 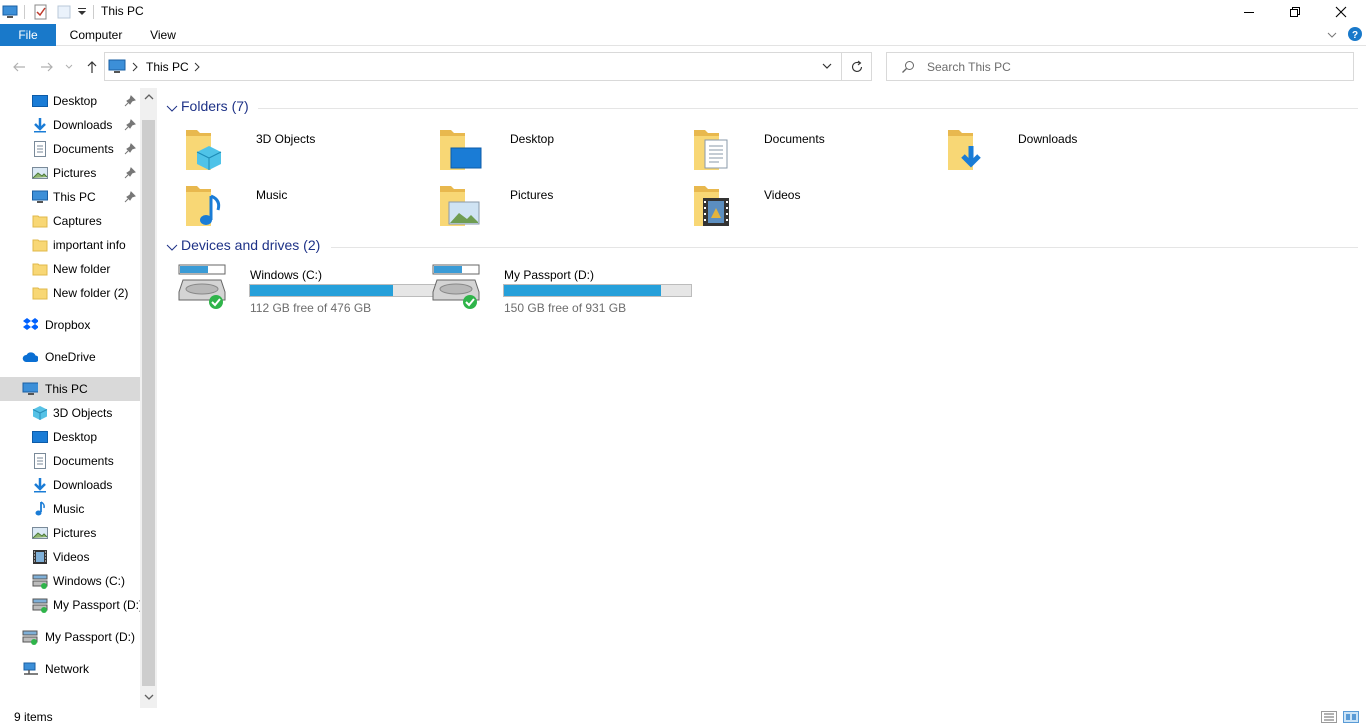 I want to click on sidebar-item-onedrive: OneDrive, so click(x=70, y=357).